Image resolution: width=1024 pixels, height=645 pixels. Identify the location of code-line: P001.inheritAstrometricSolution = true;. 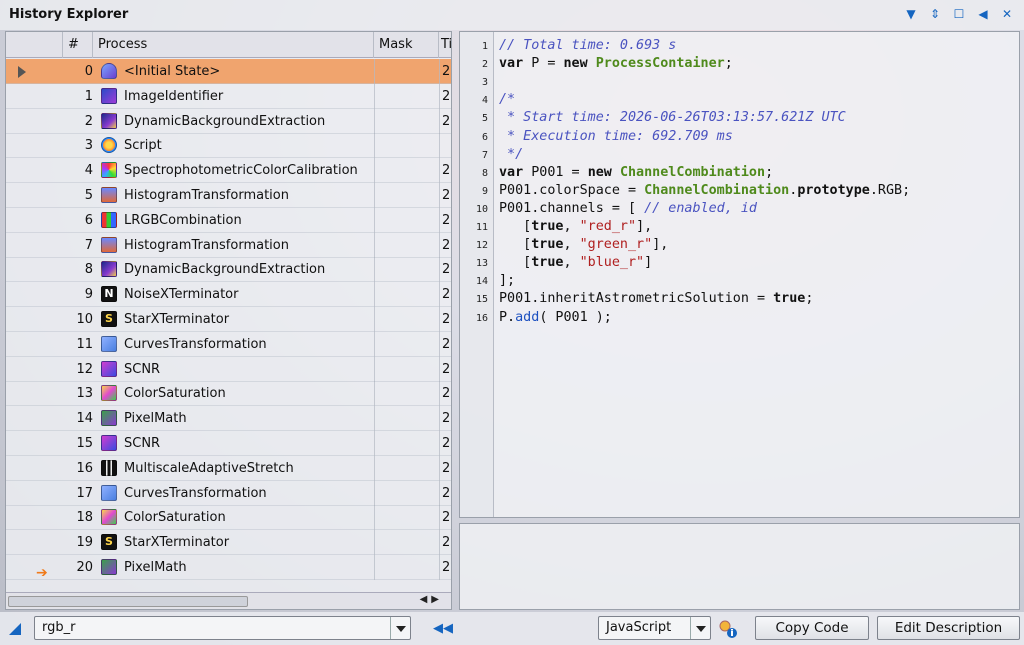
(656, 299).